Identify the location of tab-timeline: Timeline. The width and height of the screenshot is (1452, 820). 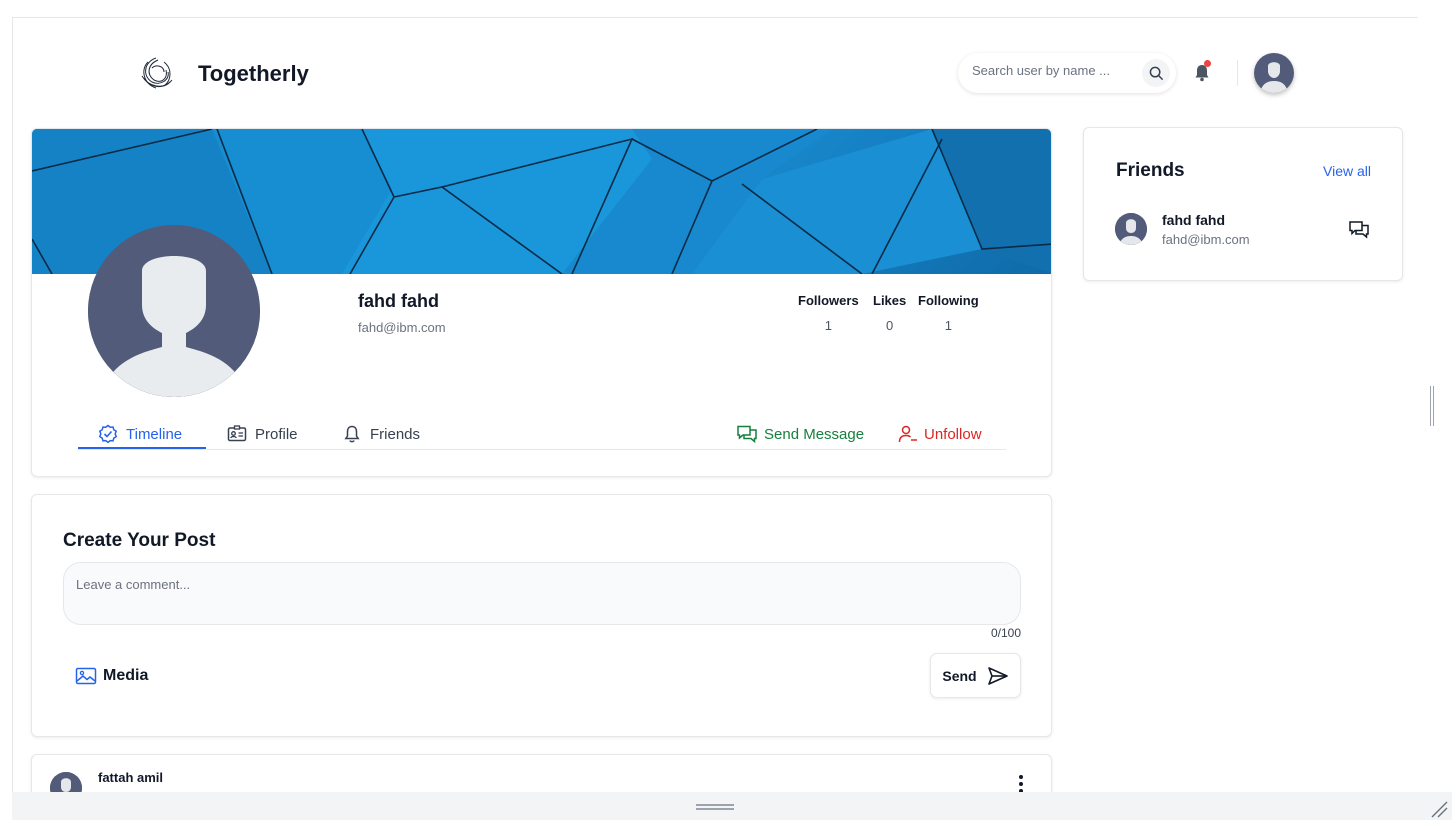
(140, 434).